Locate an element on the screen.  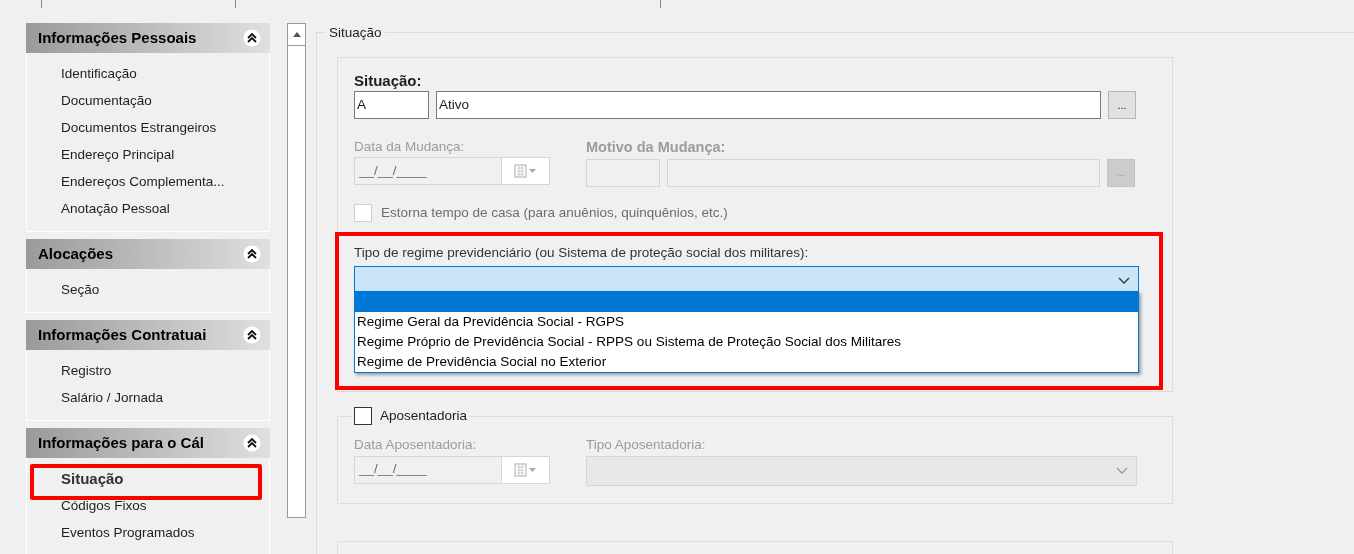
checkbox-label: Estorna tempo de casa (para anuênios, quinquênios, etc.) is located at coordinates (554, 212).